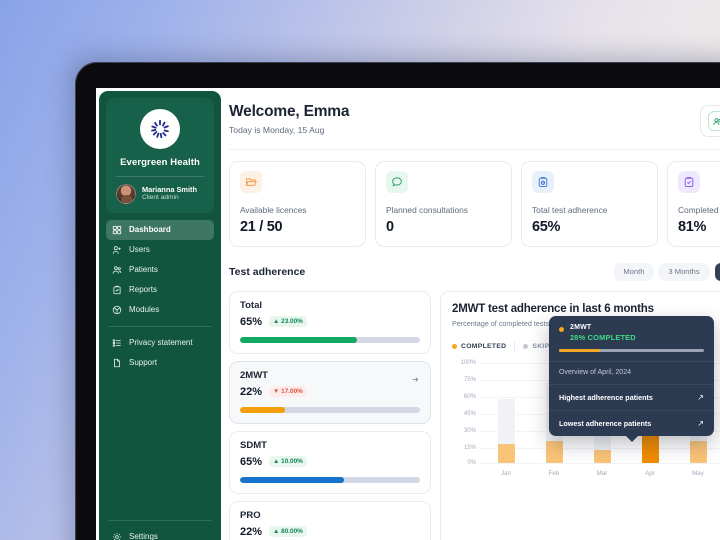 This screenshot has height=540, width=720. What do you see at coordinates (469, 447) in the screenshot?
I see `y-axis-label: 15%` at bounding box center [469, 447].